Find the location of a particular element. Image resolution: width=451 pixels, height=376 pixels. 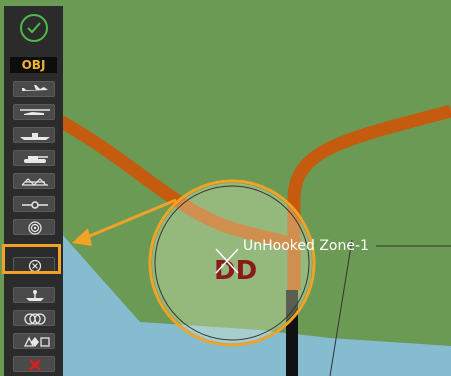

tool-tank-button is located at coordinates (34, 158).